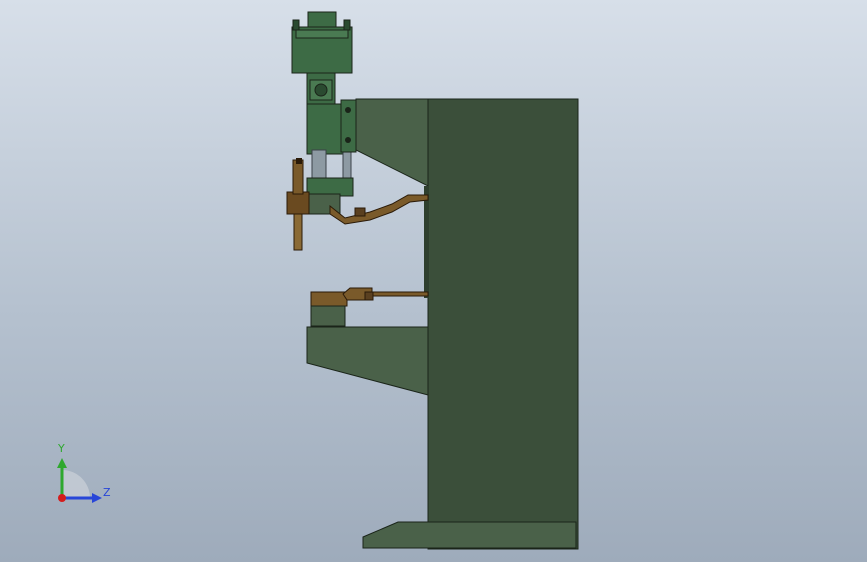  Describe the element at coordinates (379, 209) in the screenshot. I see `upper-shunt-arm` at that location.